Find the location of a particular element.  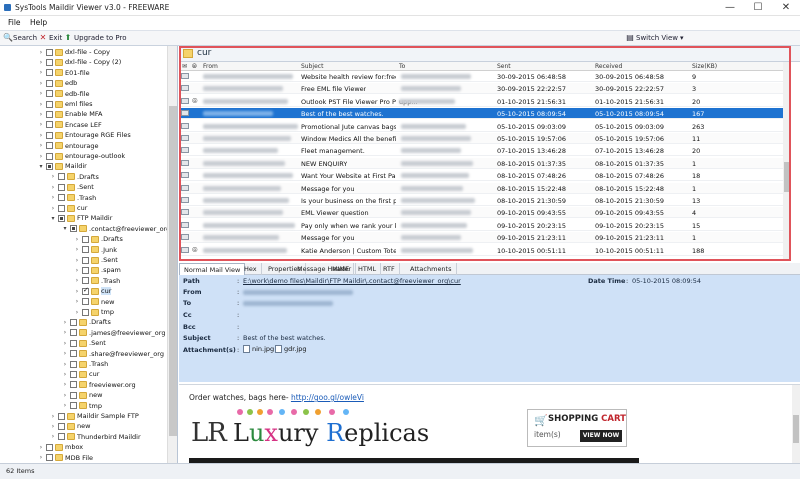

tab-html: HTML is located at coordinates (368, 269).